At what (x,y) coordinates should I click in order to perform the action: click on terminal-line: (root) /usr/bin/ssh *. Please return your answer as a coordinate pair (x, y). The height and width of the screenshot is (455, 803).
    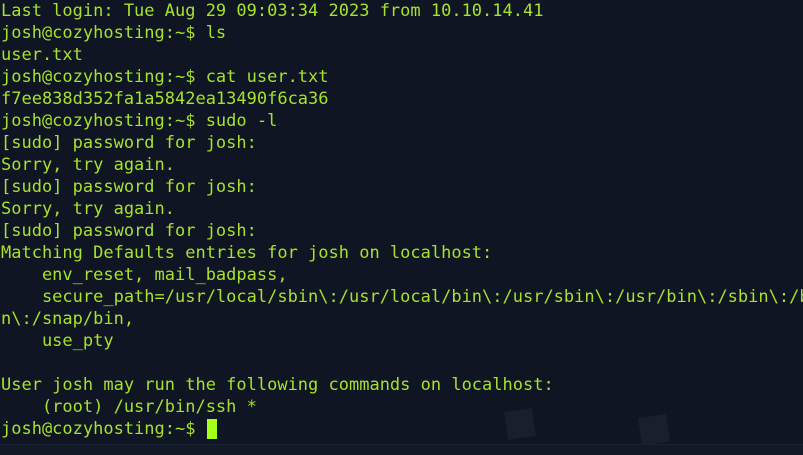
    Looking at the image, I should click on (129, 407).